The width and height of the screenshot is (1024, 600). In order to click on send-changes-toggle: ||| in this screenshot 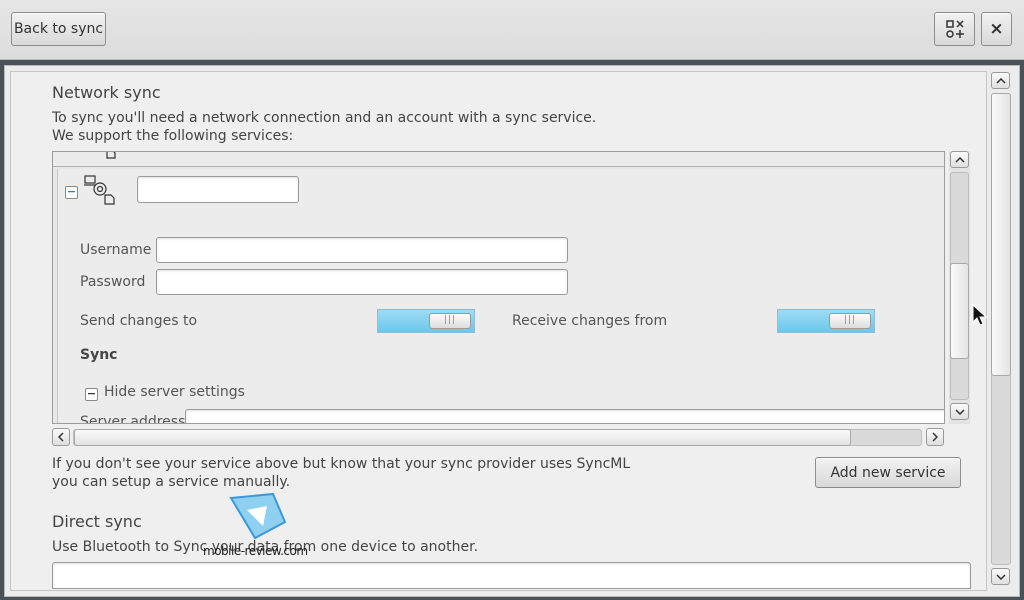, I will do `click(426, 321)`.